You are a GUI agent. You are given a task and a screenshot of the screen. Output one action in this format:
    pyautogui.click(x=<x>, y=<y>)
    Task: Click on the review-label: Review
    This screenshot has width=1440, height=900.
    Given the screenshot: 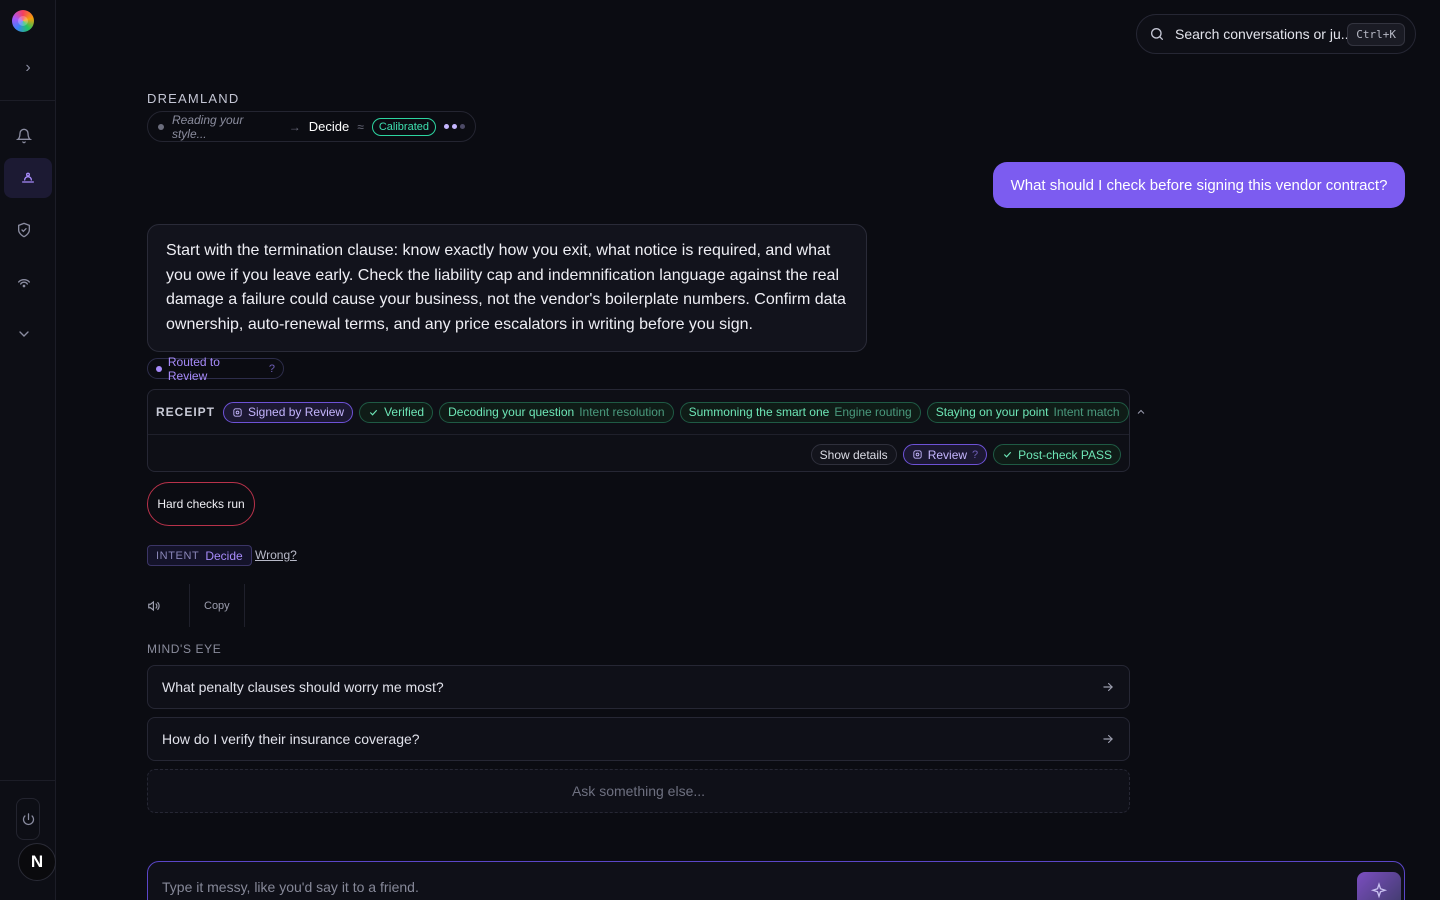 What is the action you would take?
    pyautogui.click(x=947, y=454)
    